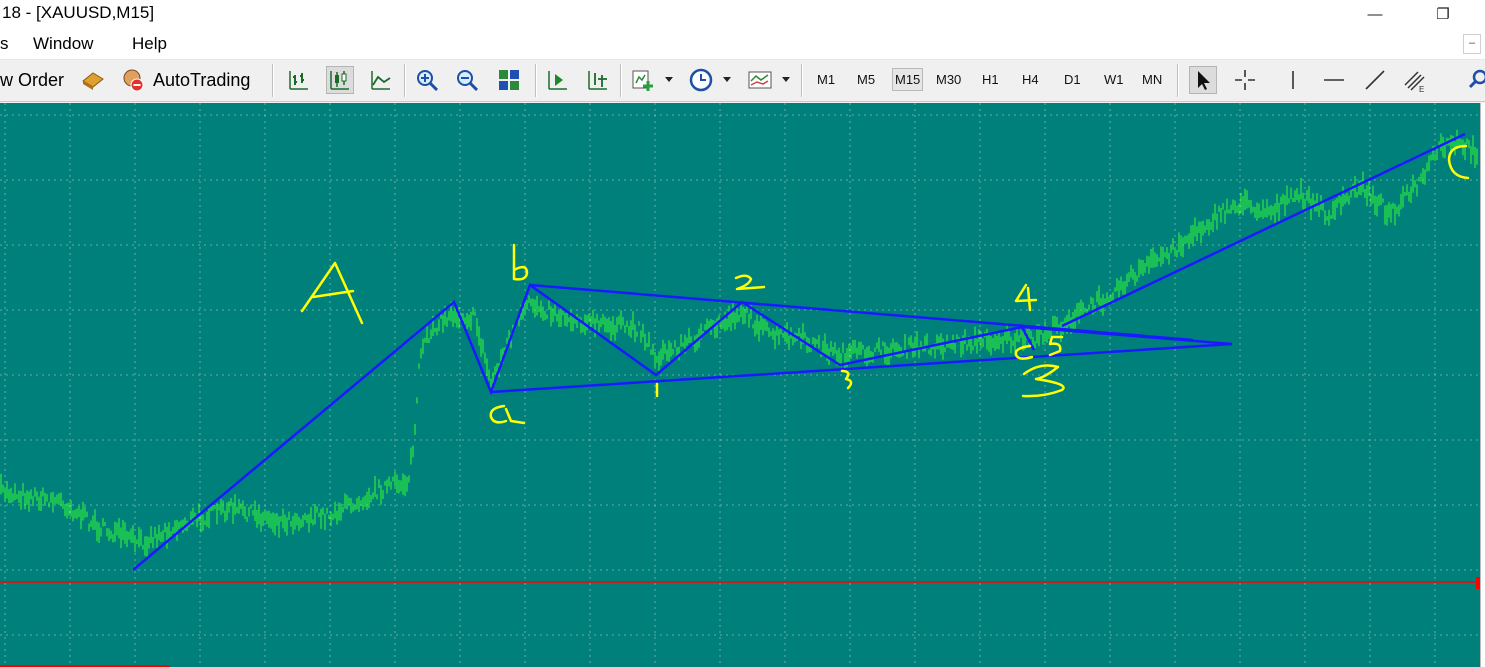 This screenshot has height=667, width=1485. I want to click on menu-window: Window, so click(63, 44).